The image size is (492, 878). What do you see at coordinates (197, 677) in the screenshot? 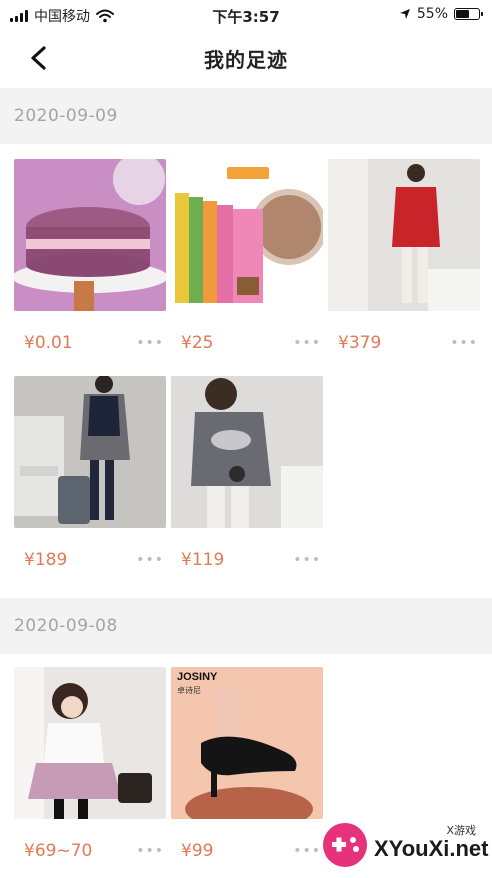
I see `brand-logo: JOSINY` at bounding box center [197, 677].